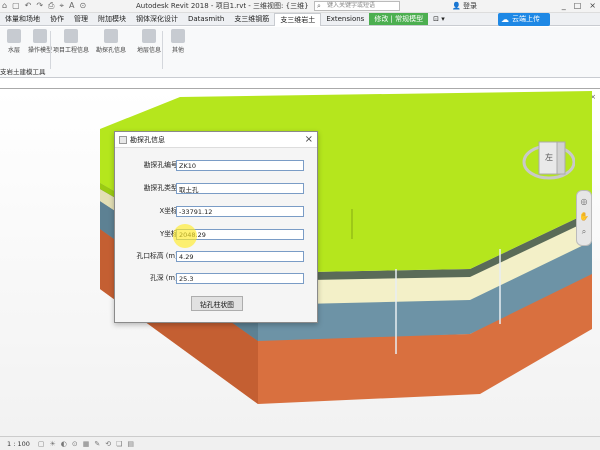  I want to click on detail-level-icon: ▢, so click(41, 444).